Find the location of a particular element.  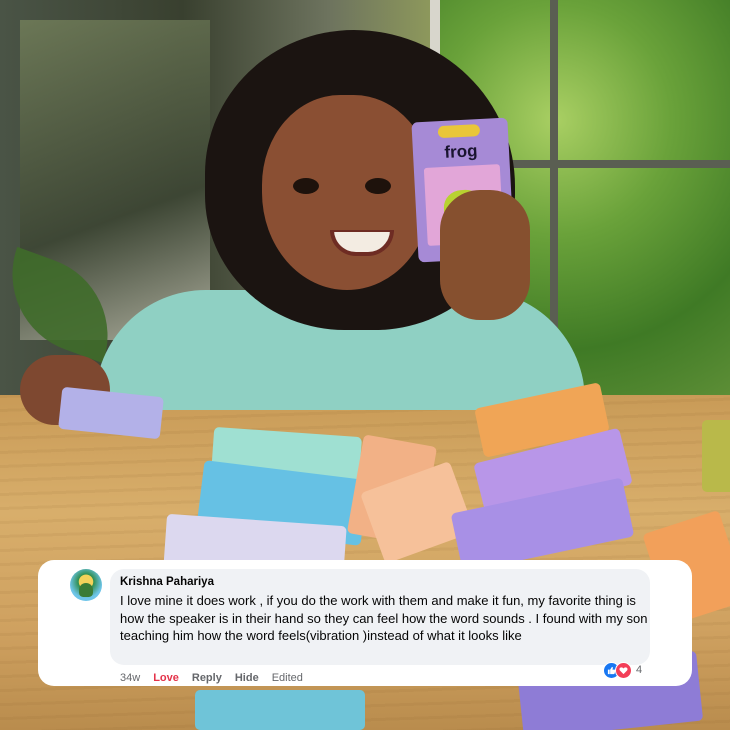

reply-button: Reply is located at coordinates (207, 678).